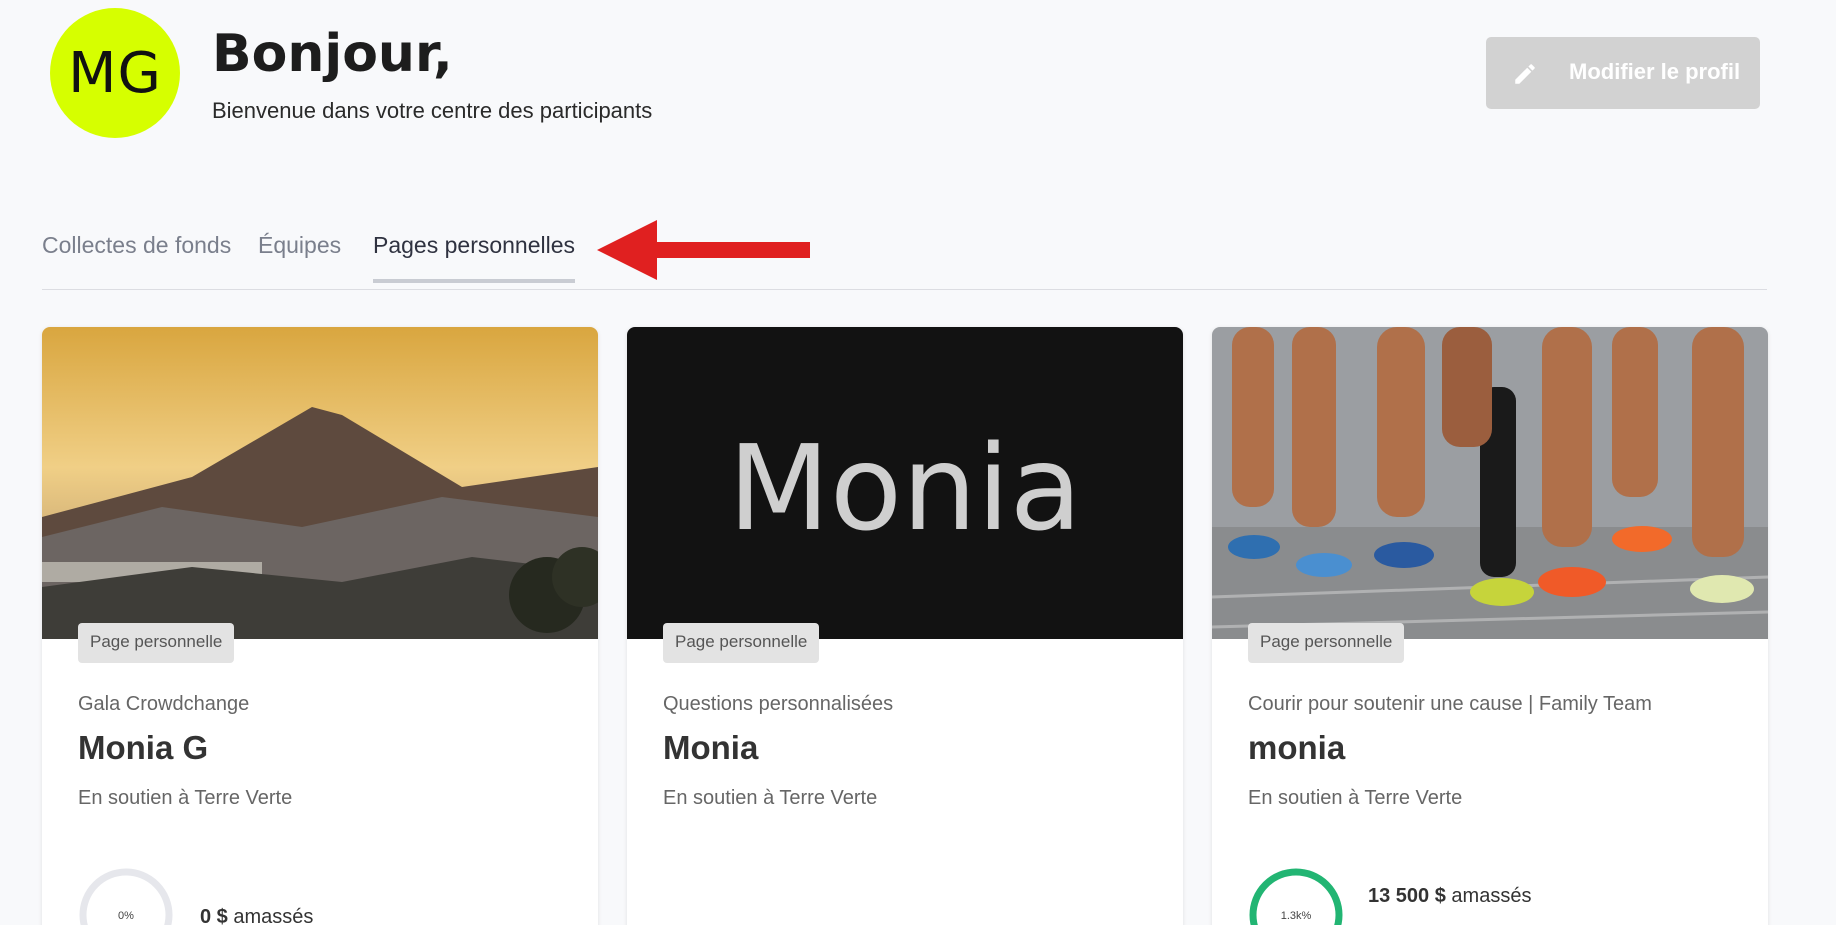 This screenshot has height=925, width=1836. I want to click on progress-percent: 1.3k%, so click(1296, 916).